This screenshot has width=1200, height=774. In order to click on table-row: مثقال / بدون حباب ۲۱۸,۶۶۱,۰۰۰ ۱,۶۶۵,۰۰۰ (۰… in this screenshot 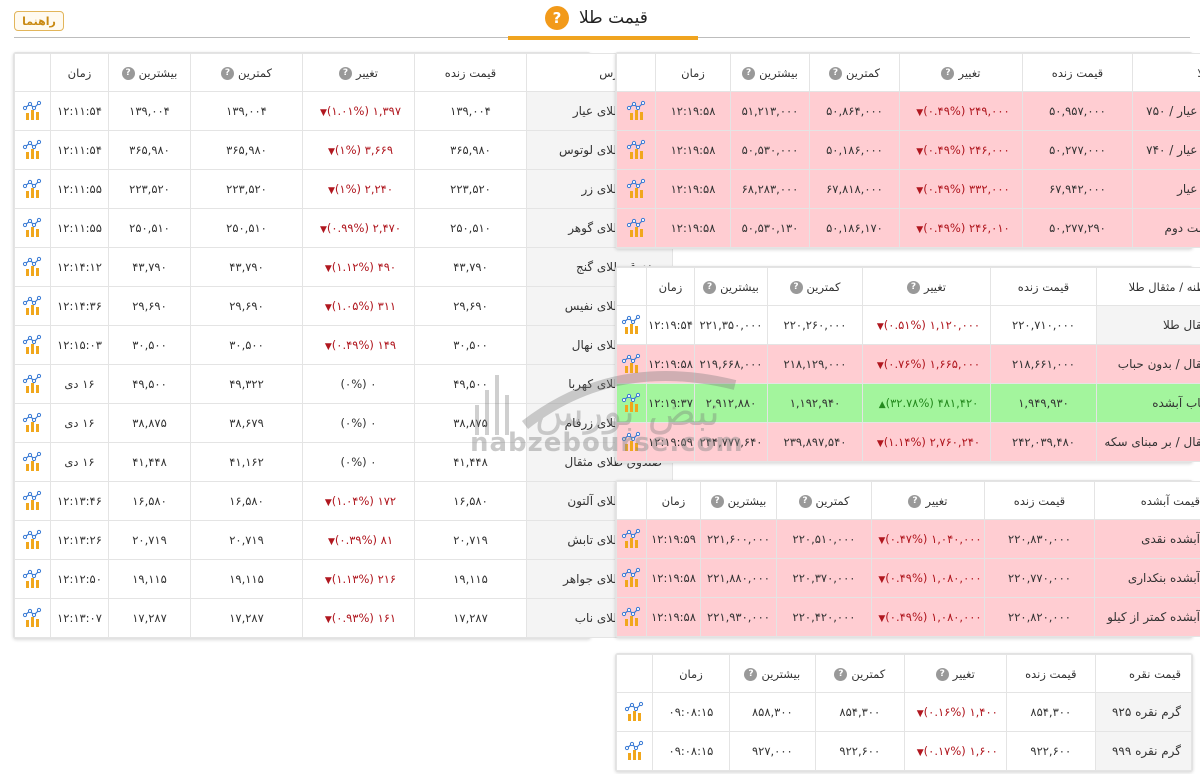, I will do `click(908, 364)`.